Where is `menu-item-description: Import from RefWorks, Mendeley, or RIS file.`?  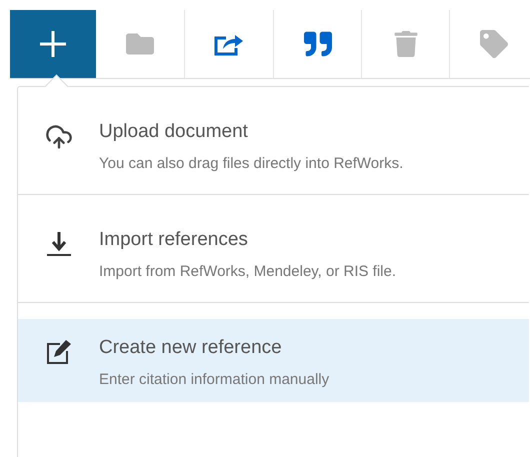
menu-item-description: Import from RefWorks, Mendeley, or RIS file. is located at coordinates (247, 271).